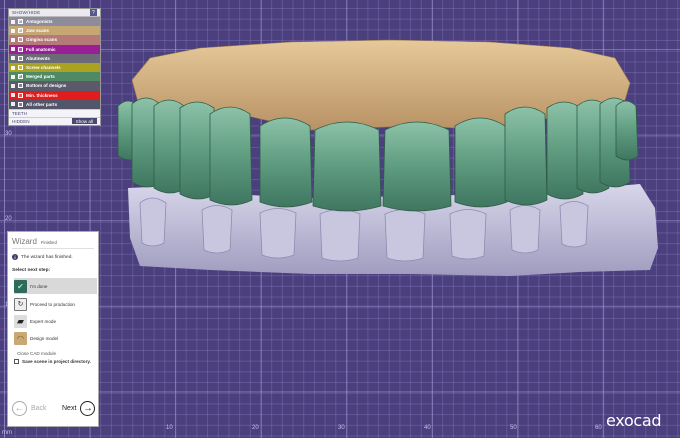  What do you see at coordinates (20, 338) in the screenshot?
I see `model-icon: ◠` at bounding box center [20, 338].